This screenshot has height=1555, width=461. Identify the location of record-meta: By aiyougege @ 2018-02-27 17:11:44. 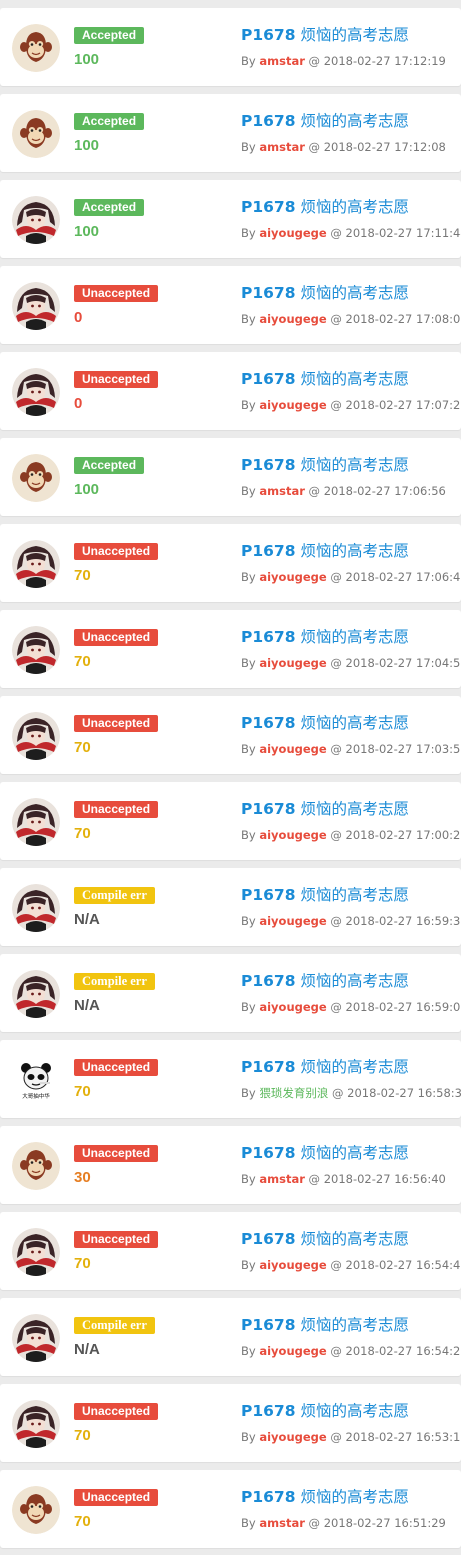
(351, 233).